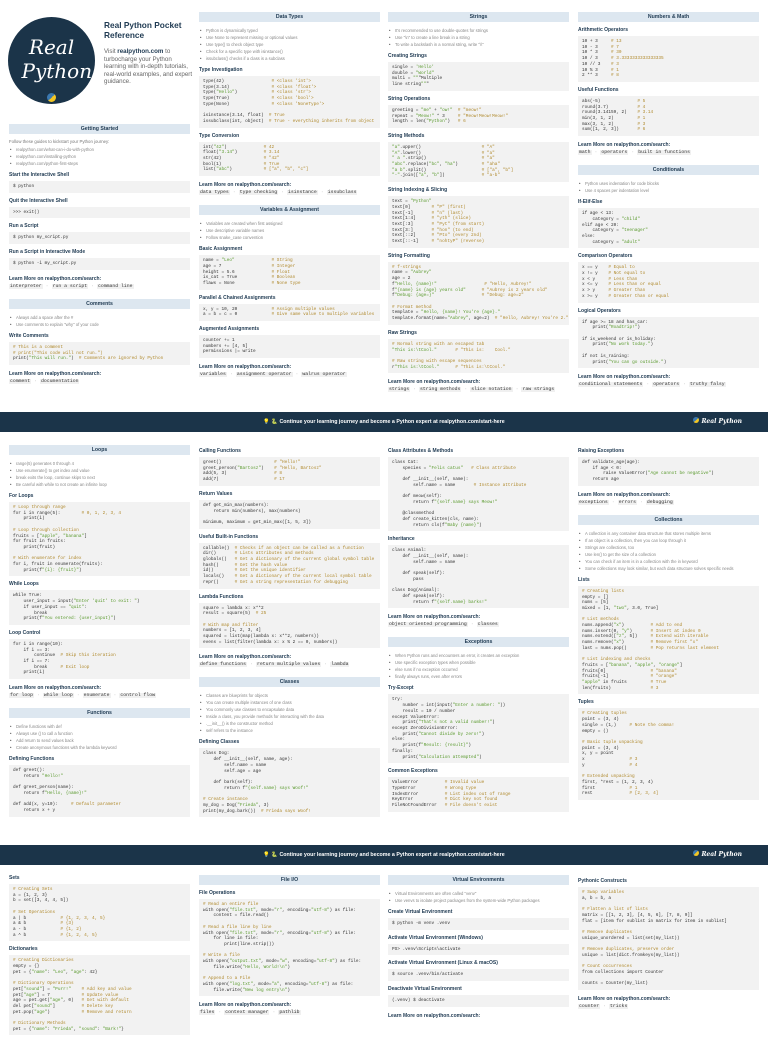 This screenshot has width=768, height=1039. Describe the element at coordinates (214, 193) in the screenshot. I see `search-tag: data types` at that location.